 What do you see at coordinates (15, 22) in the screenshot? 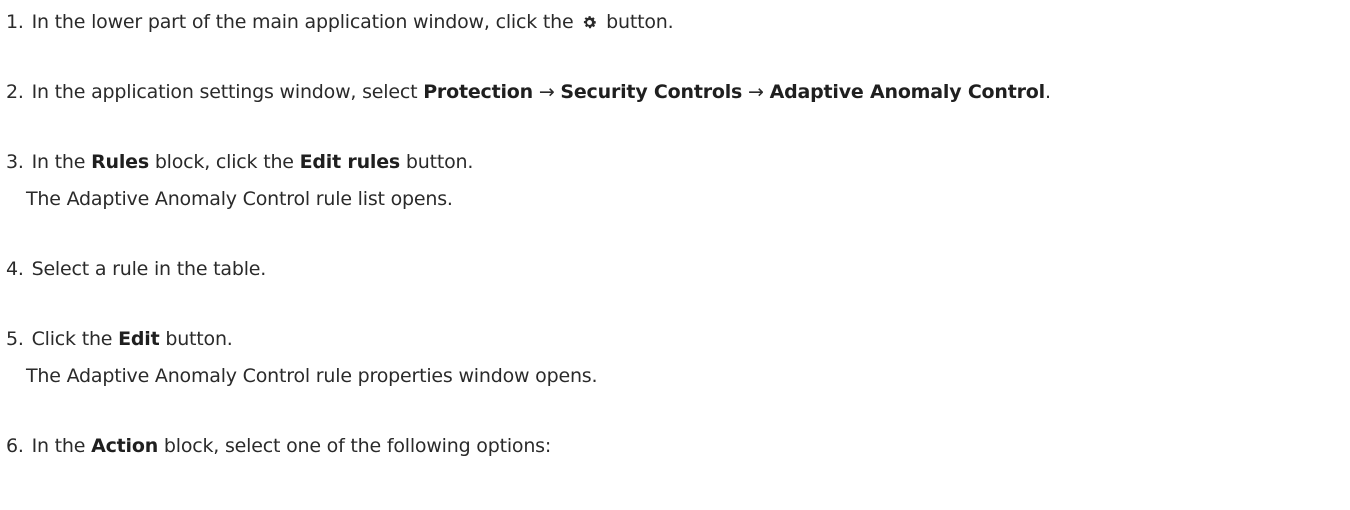
I see `step-number: 1.` at bounding box center [15, 22].